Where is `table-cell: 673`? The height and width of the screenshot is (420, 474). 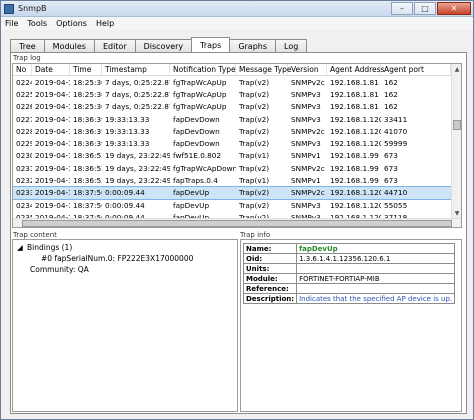
table-cell: 673 is located at coordinates (391, 181).